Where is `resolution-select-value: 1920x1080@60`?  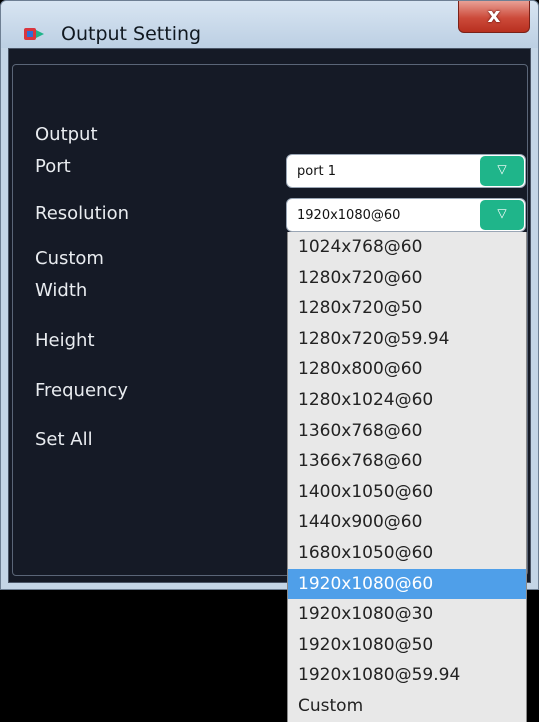 resolution-select-value: 1920x1080@60 is located at coordinates (349, 215).